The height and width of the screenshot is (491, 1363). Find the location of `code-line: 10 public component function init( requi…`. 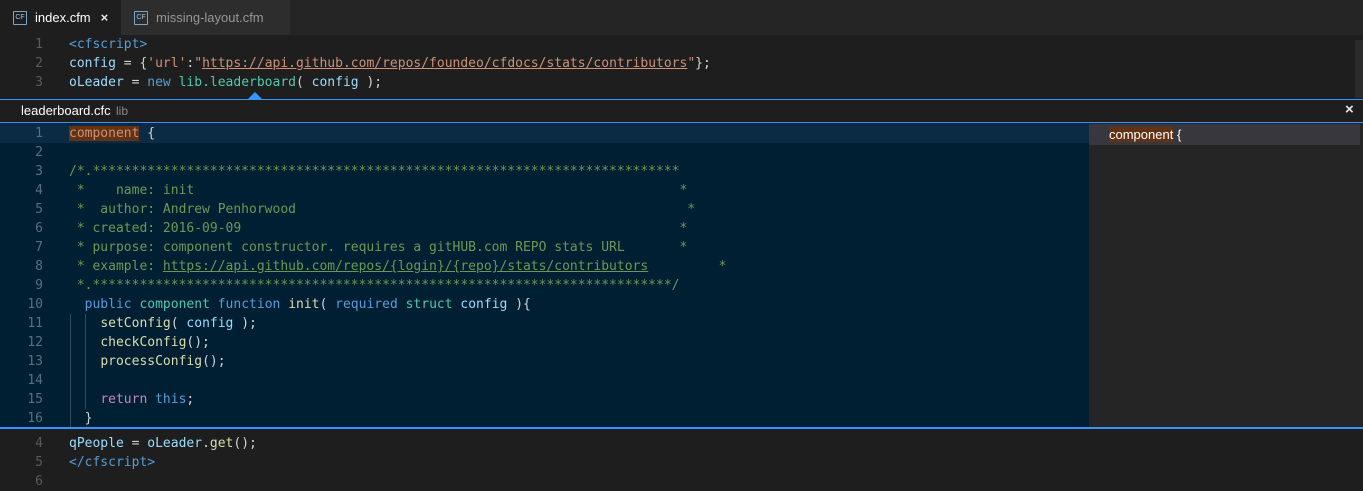

code-line: 10 public component function init( requi… is located at coordinates (681, 304).